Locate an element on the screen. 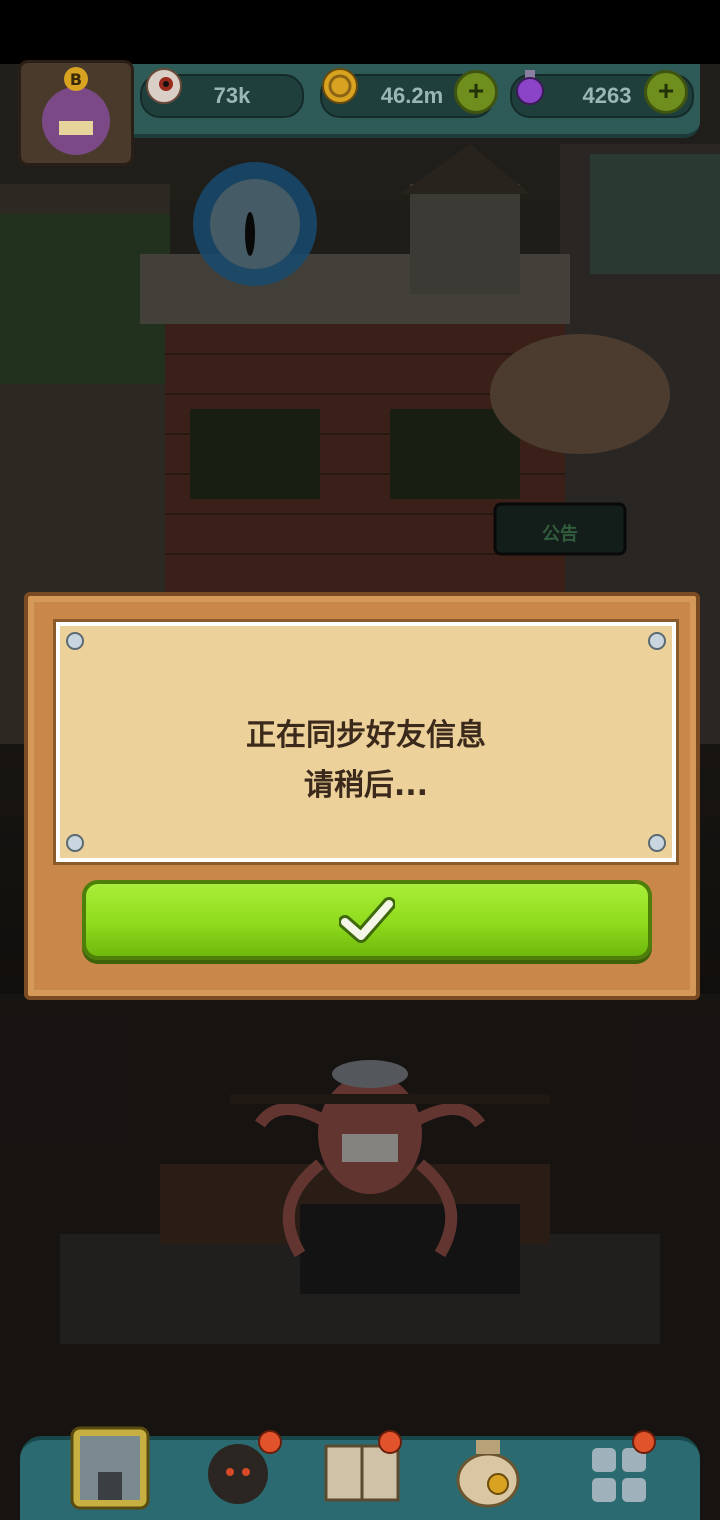 This screenshot has width=720, height=1520. building-icon is located at coordinates (110, 1468).